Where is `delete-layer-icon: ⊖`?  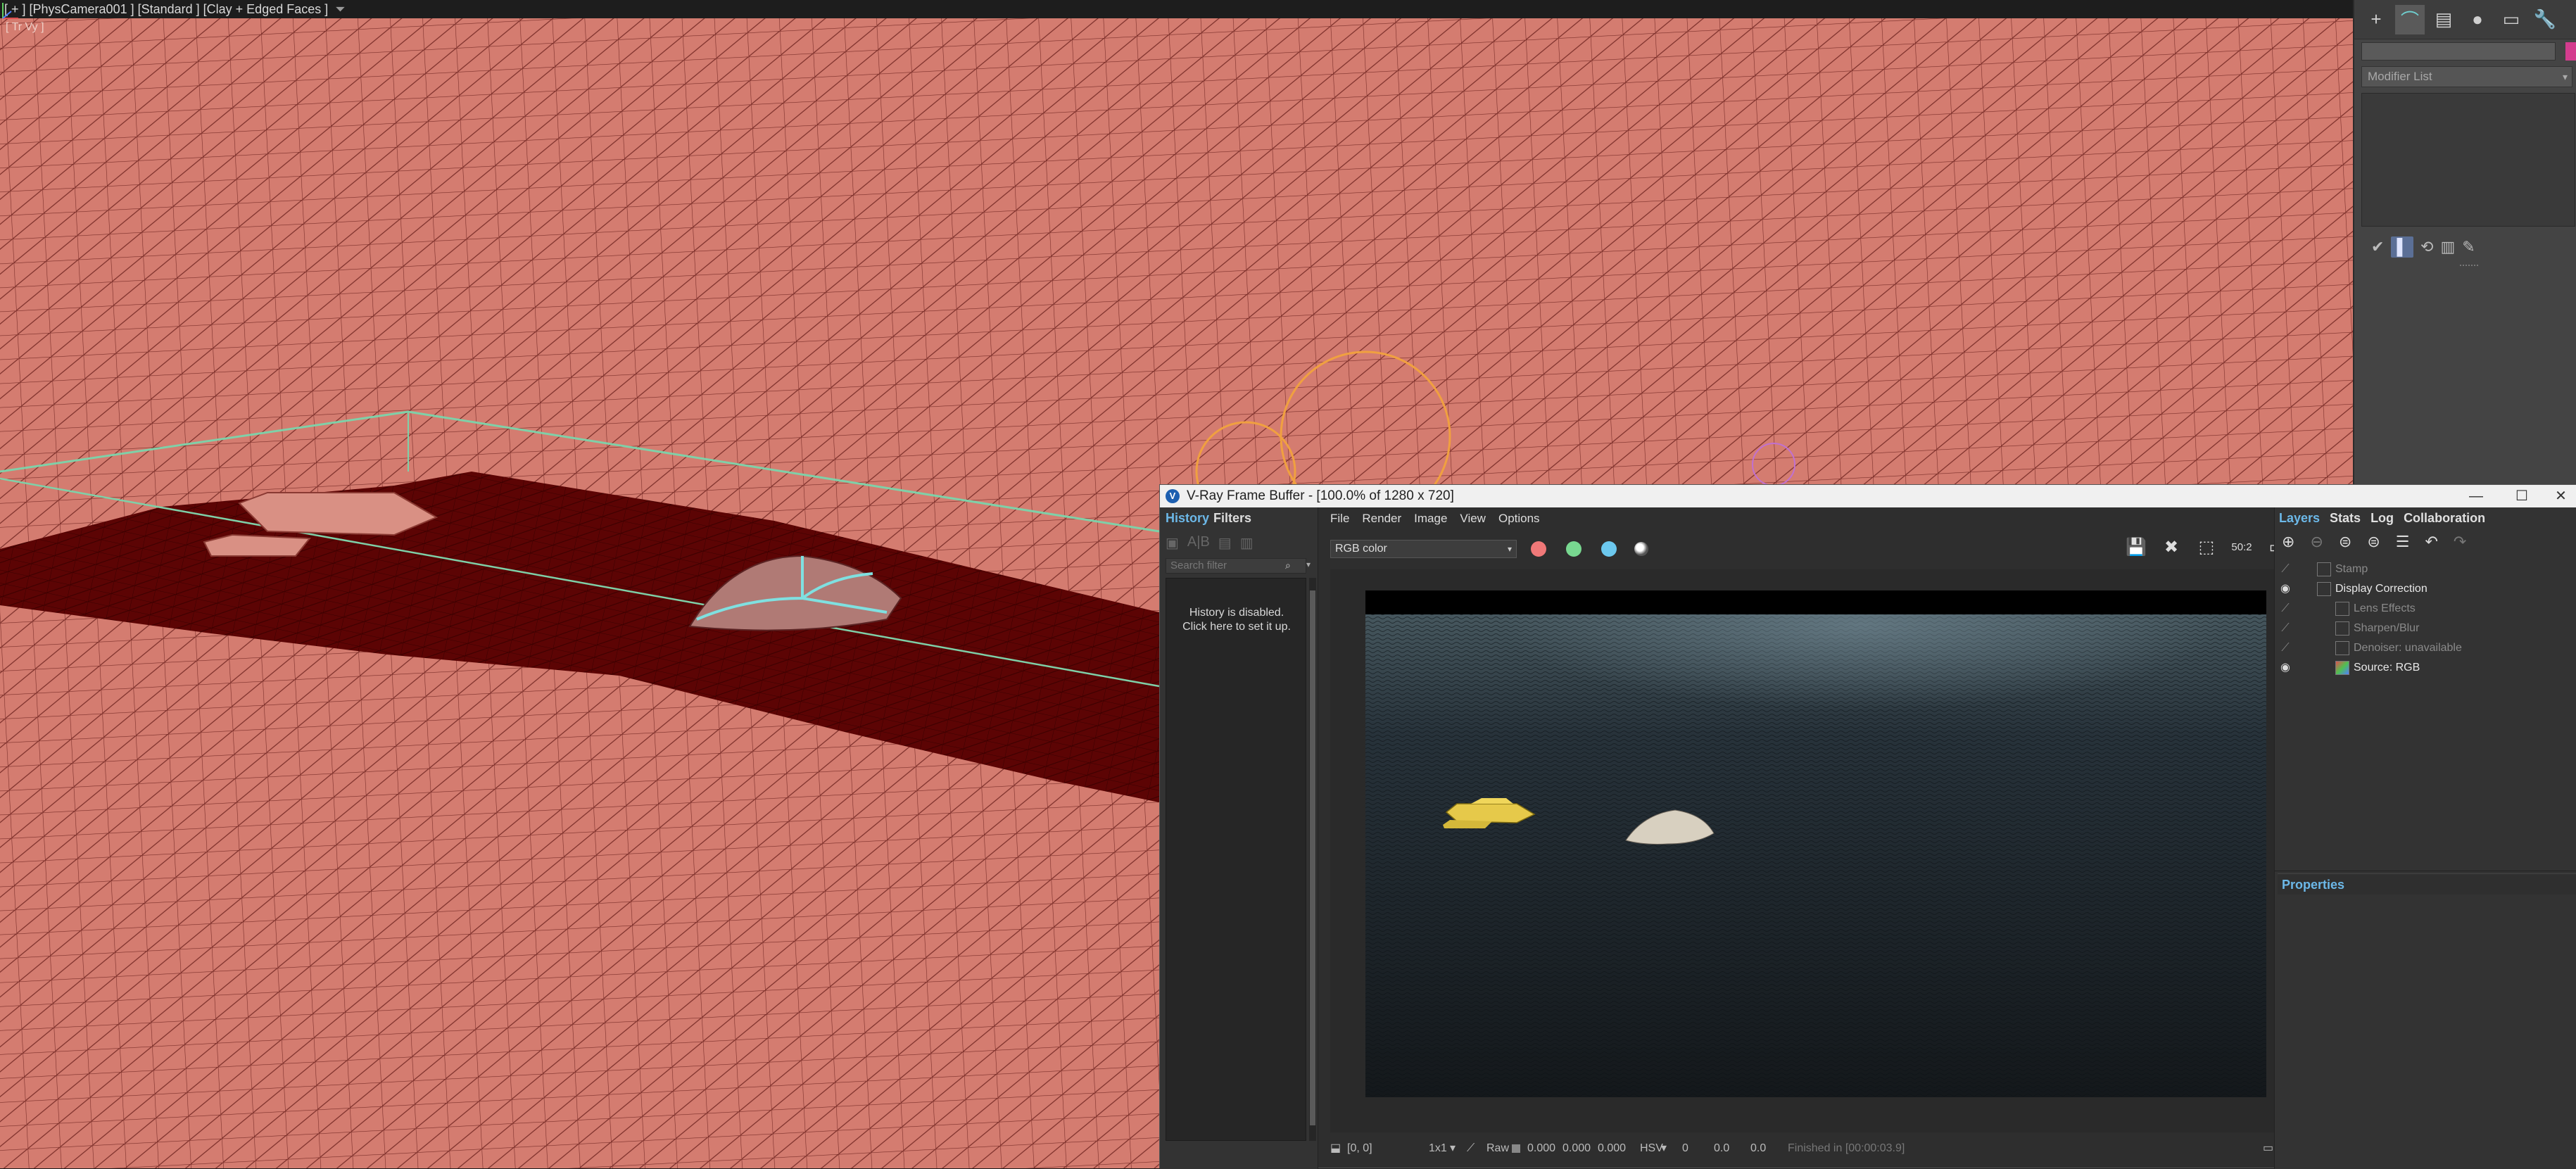
delete-layer-icon: ⊖ is located at coordinates (2316, 544).